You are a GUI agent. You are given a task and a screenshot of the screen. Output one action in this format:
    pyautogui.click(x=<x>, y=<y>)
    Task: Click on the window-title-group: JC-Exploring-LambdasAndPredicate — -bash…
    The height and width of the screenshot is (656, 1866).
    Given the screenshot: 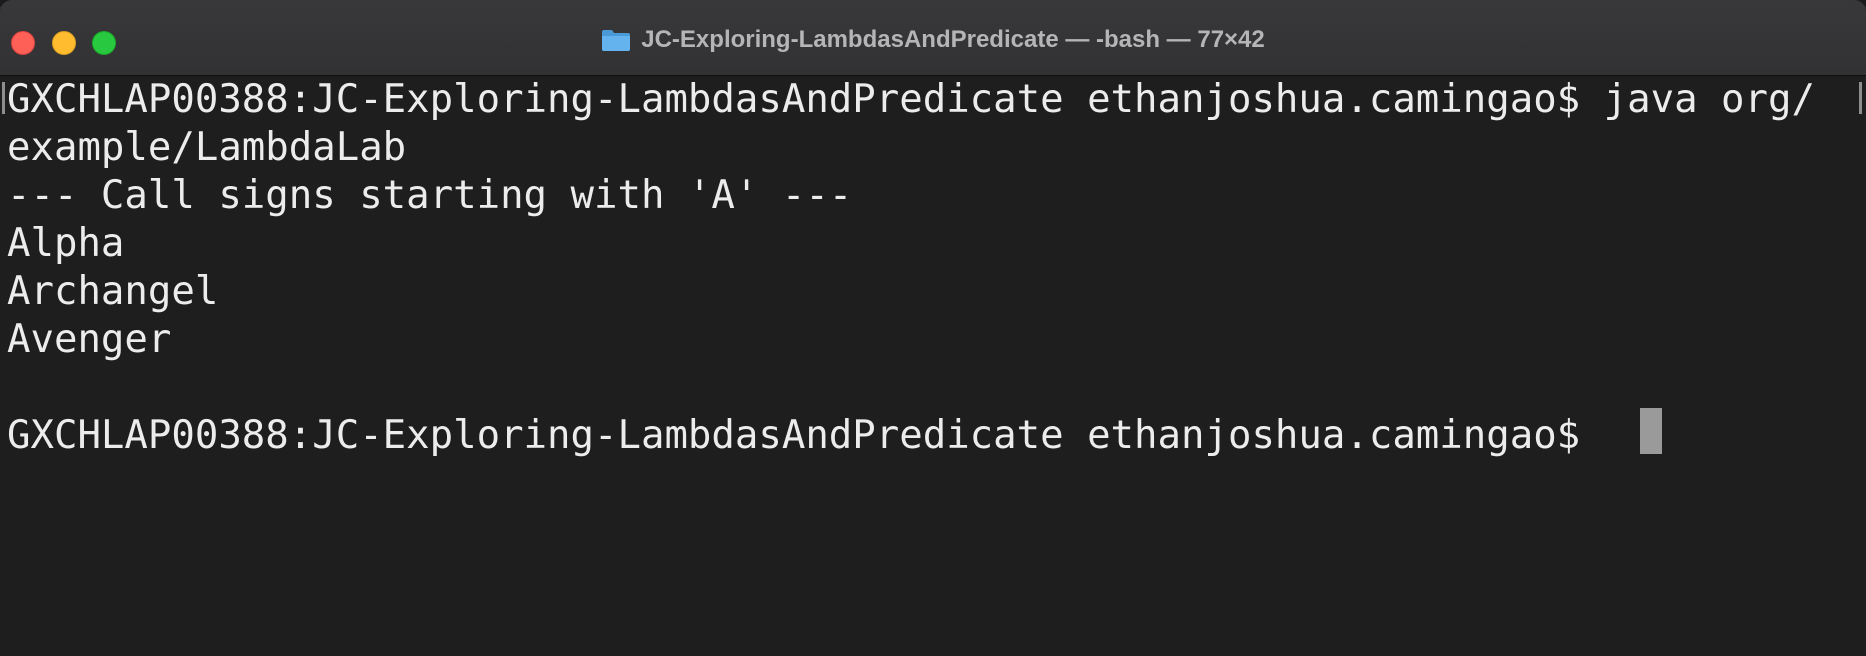 What is the action you would take?
    pyautogui.click(x=933, y=38)
    